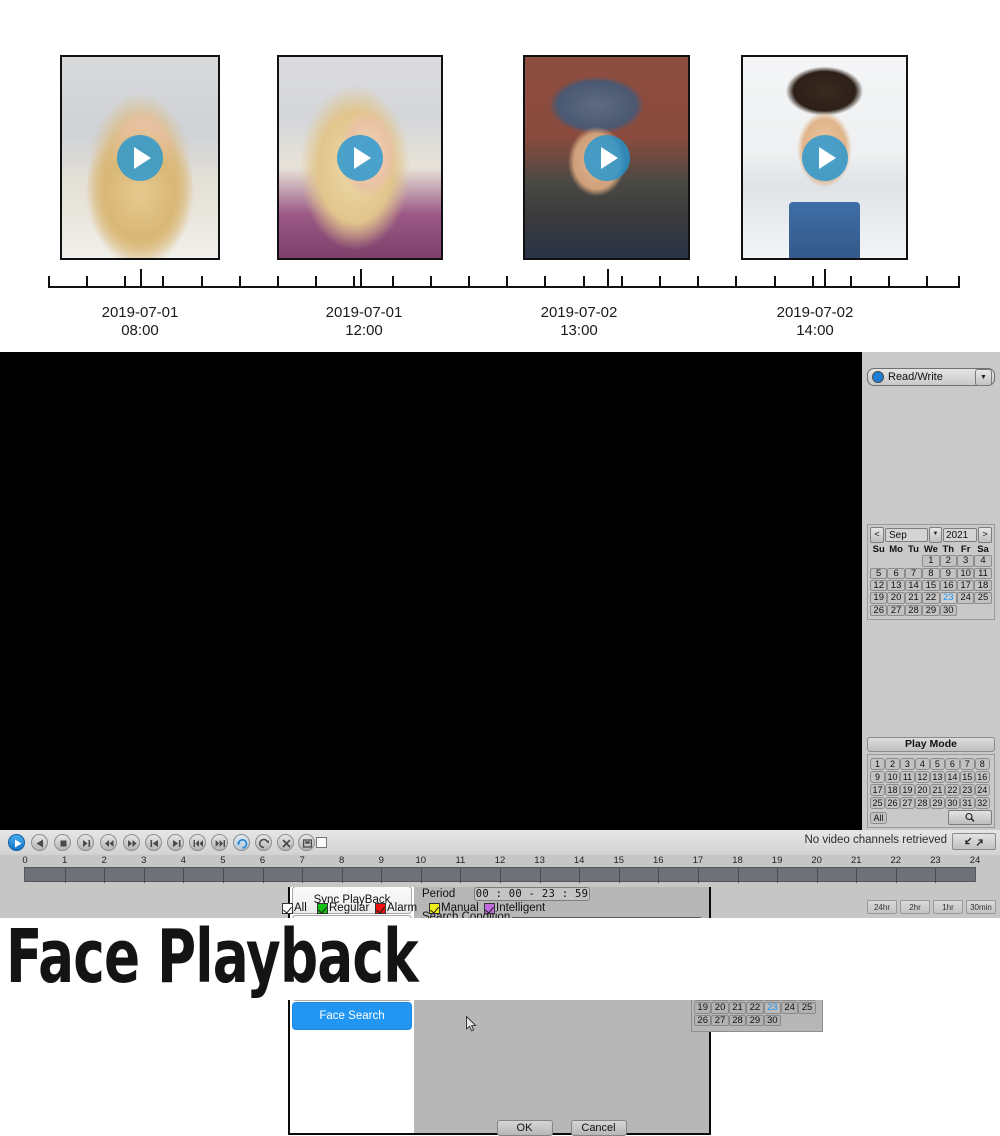  Describe the element at coordinates (913, 573) in the screenshot. I see `calendar-day-7: 7` at that location.